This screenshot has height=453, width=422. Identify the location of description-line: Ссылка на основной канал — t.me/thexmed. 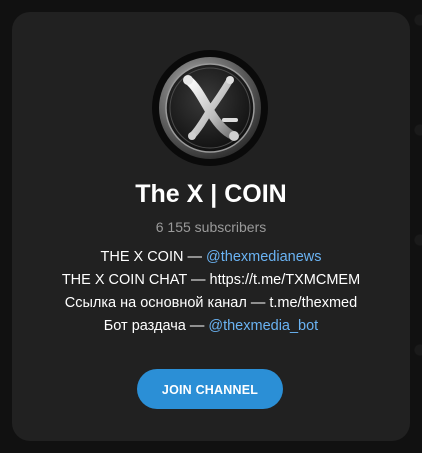
(211, 303).